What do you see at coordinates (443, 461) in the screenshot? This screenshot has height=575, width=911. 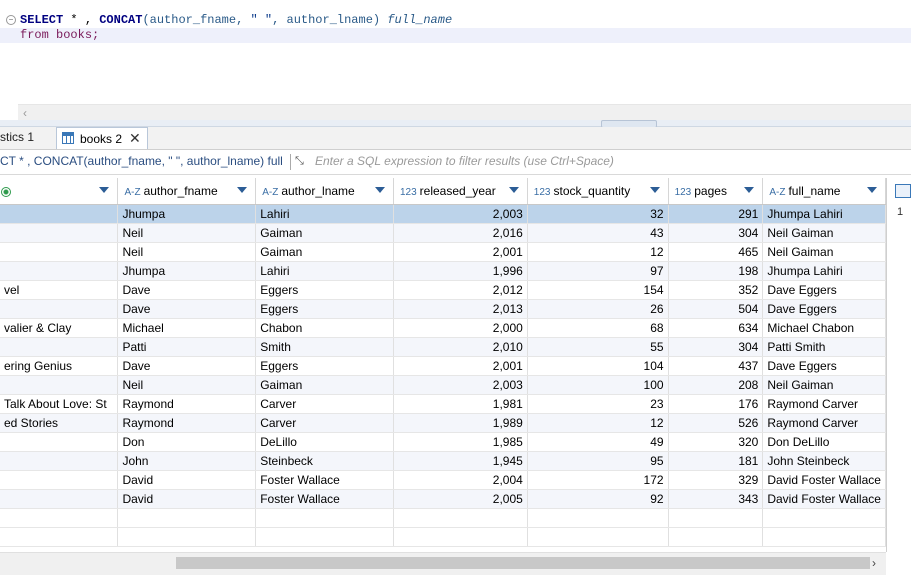 I see `table-row: John Steinbeck 1,945 95 181 John Steinbeck` at bounding box center [443, 461].